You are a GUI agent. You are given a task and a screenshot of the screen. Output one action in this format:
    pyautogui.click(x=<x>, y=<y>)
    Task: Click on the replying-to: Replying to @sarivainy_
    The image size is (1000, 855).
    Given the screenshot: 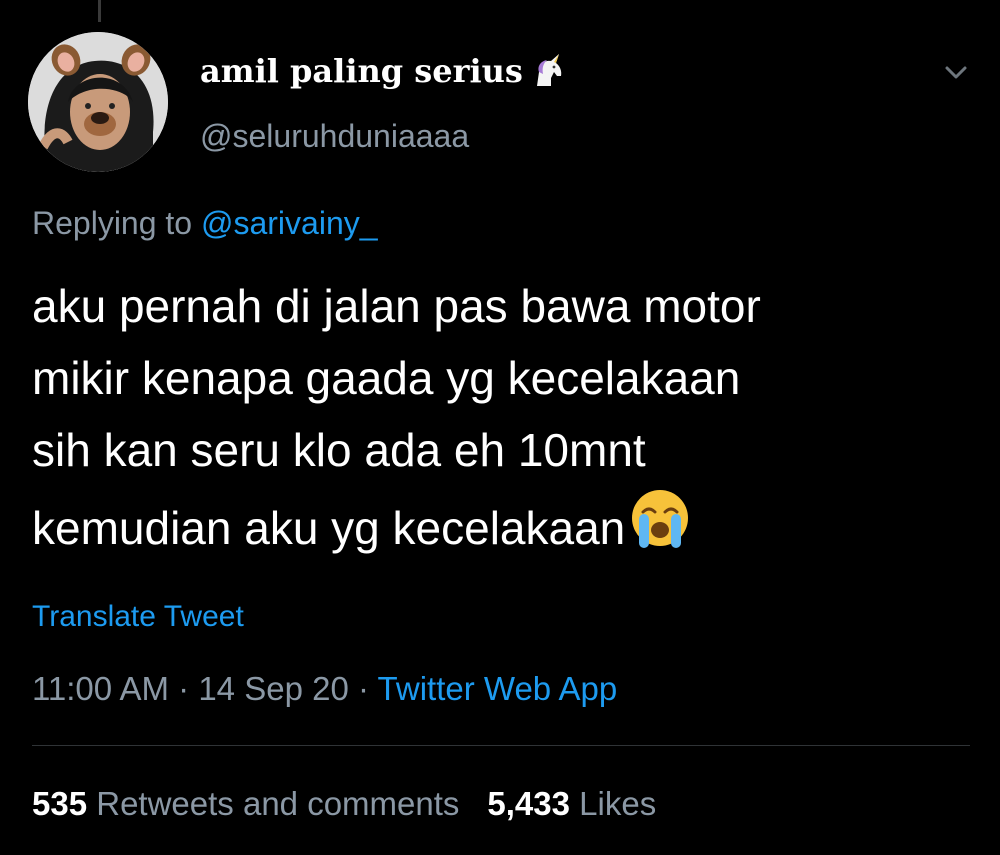 What is the action you would take?
    pyautogui.click(x=205, y=223)
    